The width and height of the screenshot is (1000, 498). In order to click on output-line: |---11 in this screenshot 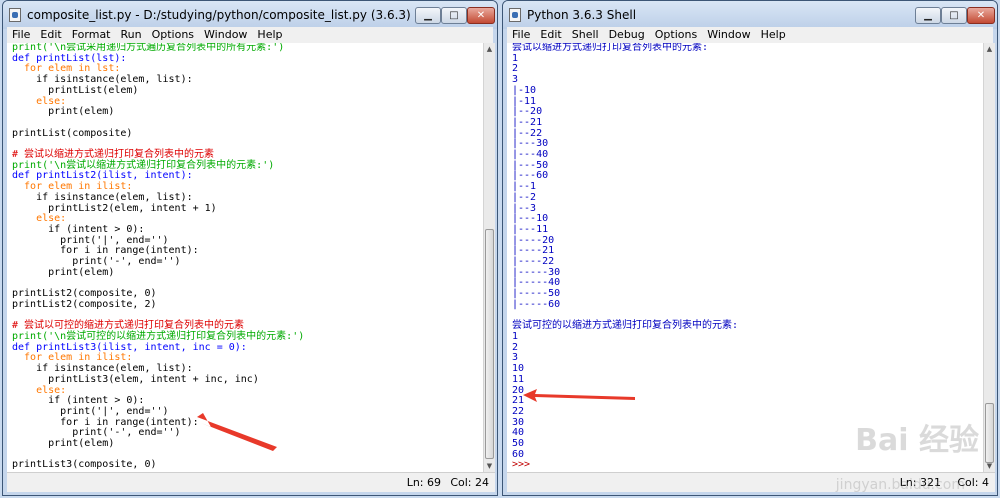, I will do `click(530, 229)`.